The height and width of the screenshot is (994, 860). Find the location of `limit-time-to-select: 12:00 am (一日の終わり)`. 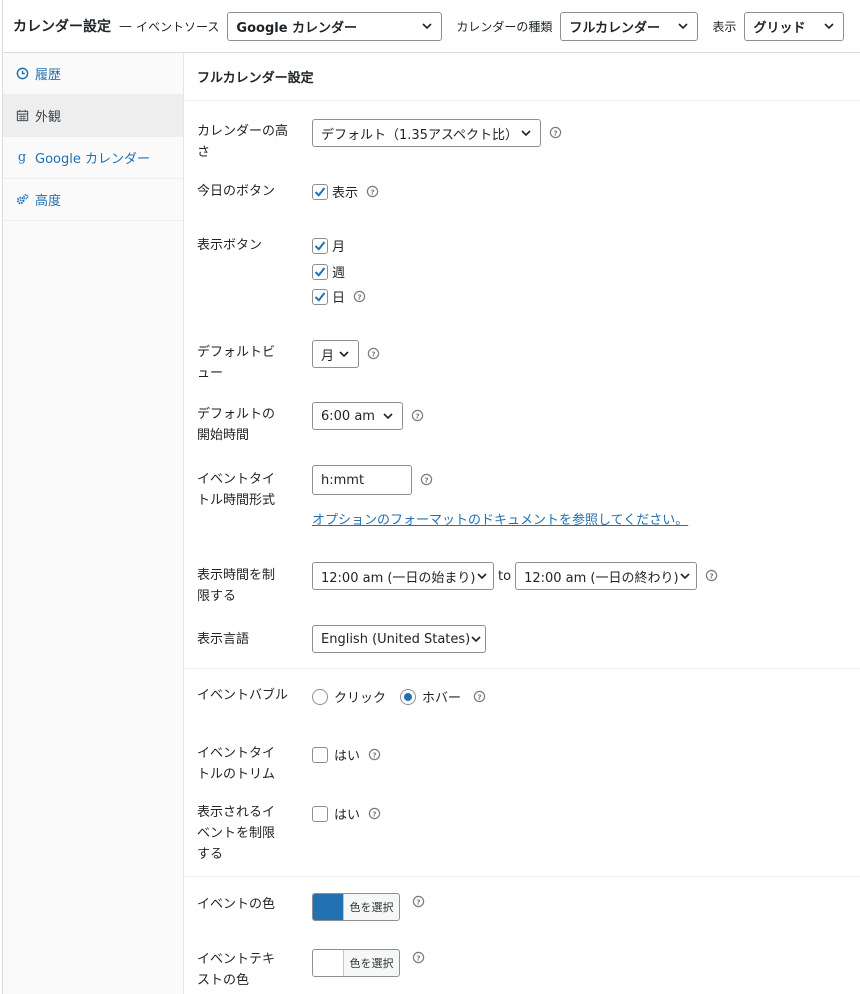

limit-time-to-select: 12:00 am (一日の終わり) is located at coordinates (606, 576).